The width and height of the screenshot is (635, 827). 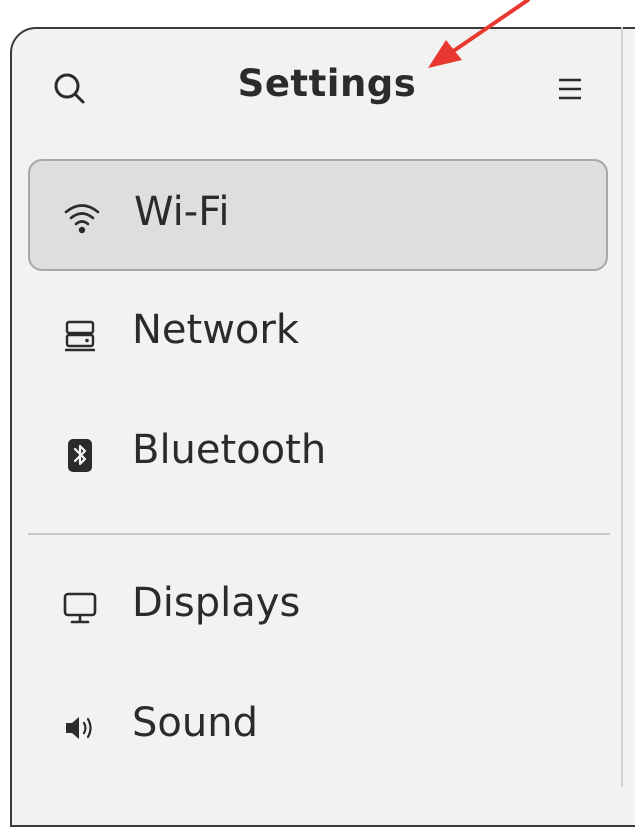 What do you see at coordinates (319, 534) in the screenshot?
I see `section-divider` at bounding box center [319, 534].